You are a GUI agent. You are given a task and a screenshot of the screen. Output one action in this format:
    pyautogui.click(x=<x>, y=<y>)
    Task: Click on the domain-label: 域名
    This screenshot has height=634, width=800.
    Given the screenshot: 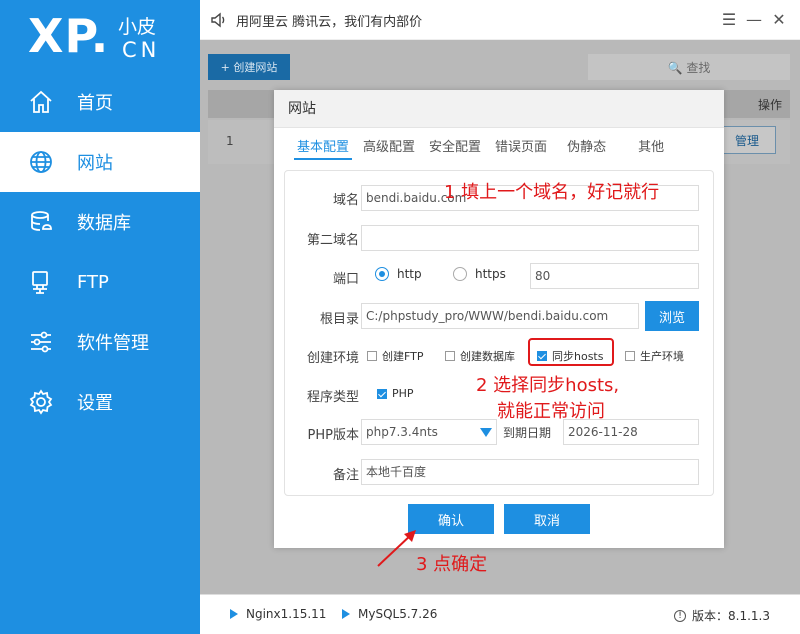 What is the action you would take?
    pyautogui.click(x=345, y=200)
    